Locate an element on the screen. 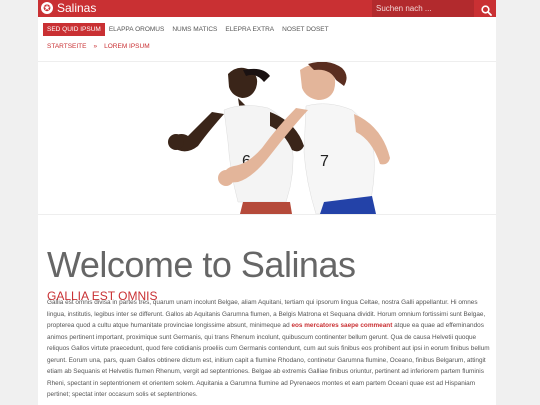 Image resolution: width=540 pixels, height=405 pixels. top-bar: ✪ Salinas is located at coordinates (267, 8).